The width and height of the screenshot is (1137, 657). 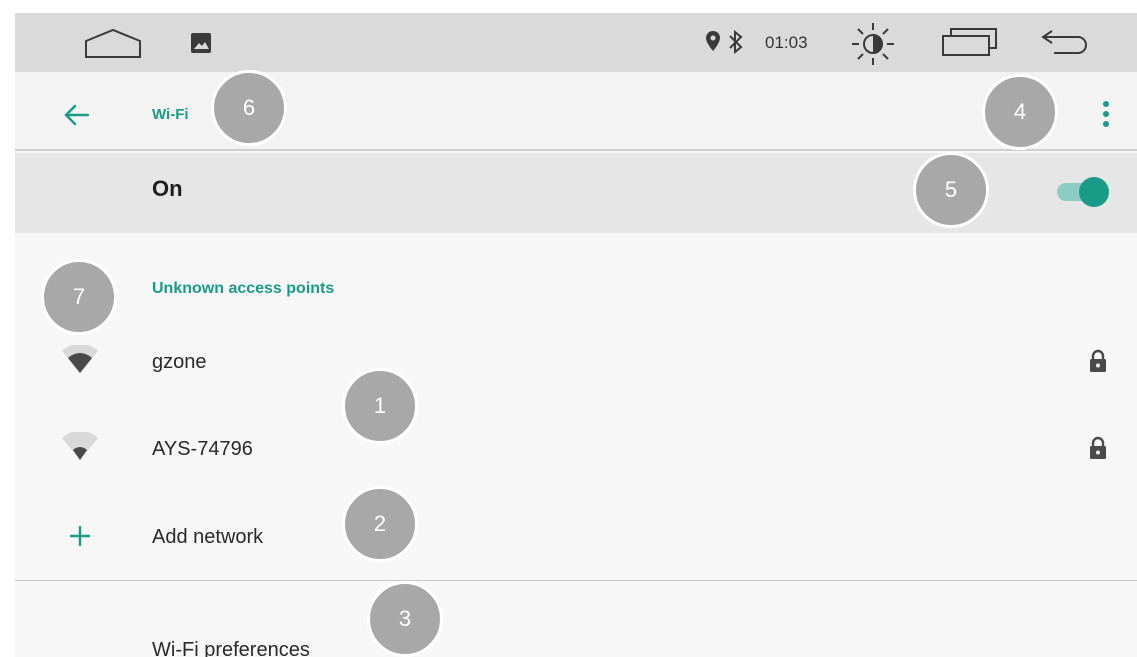 What do you see at coordinates (1094, 192) in the screenshot?
I see `toggle-thumb` at bounding box center [1094, 192].